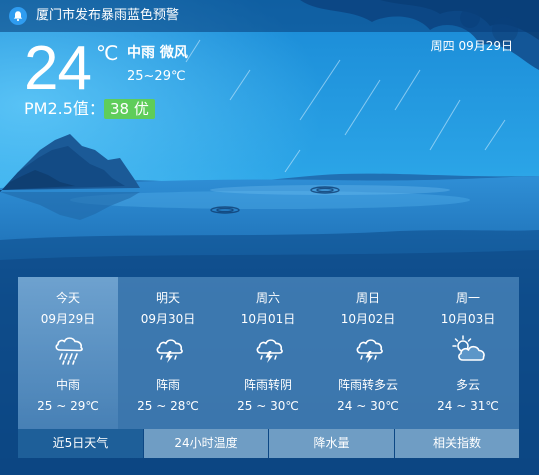  Describe the element at coordinates (156, 76) in the screenshot. I see `current-temperature-range: 25~29℃` at that location.